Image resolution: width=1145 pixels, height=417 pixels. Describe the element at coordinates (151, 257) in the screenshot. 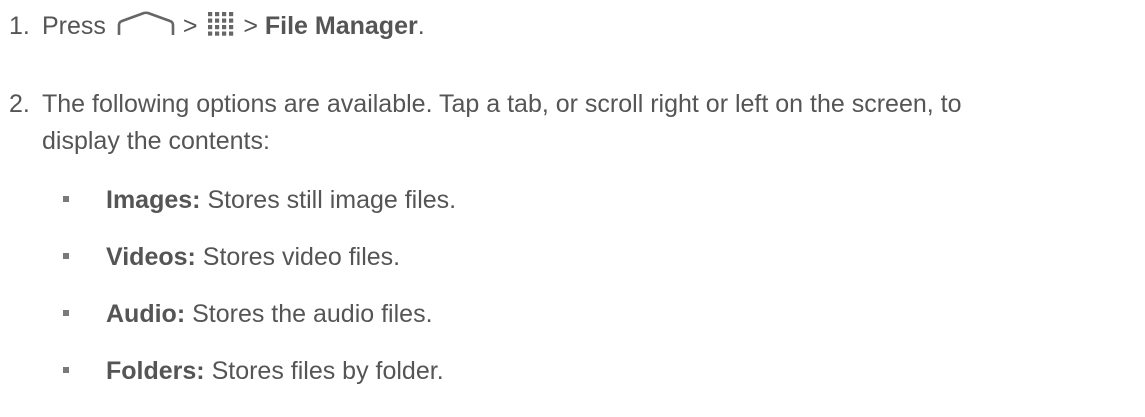

I see `option-label: Videos:` at that location.